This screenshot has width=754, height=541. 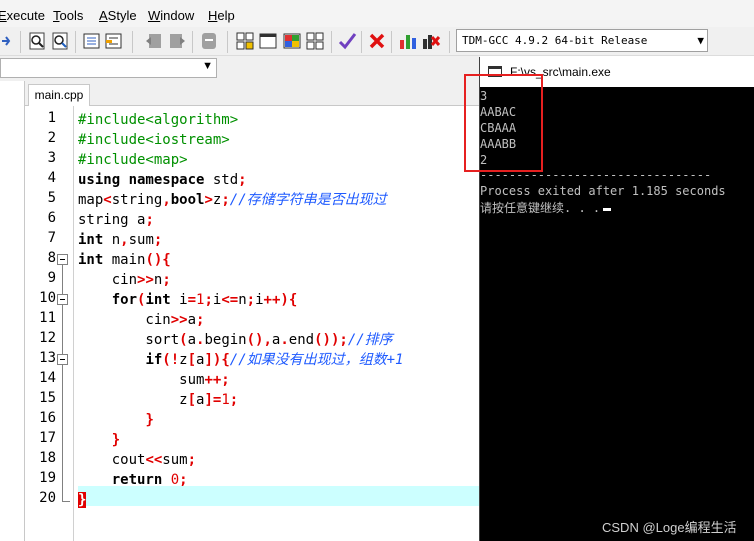 I want to click on line-number: 16, so click(x=47, y=418).